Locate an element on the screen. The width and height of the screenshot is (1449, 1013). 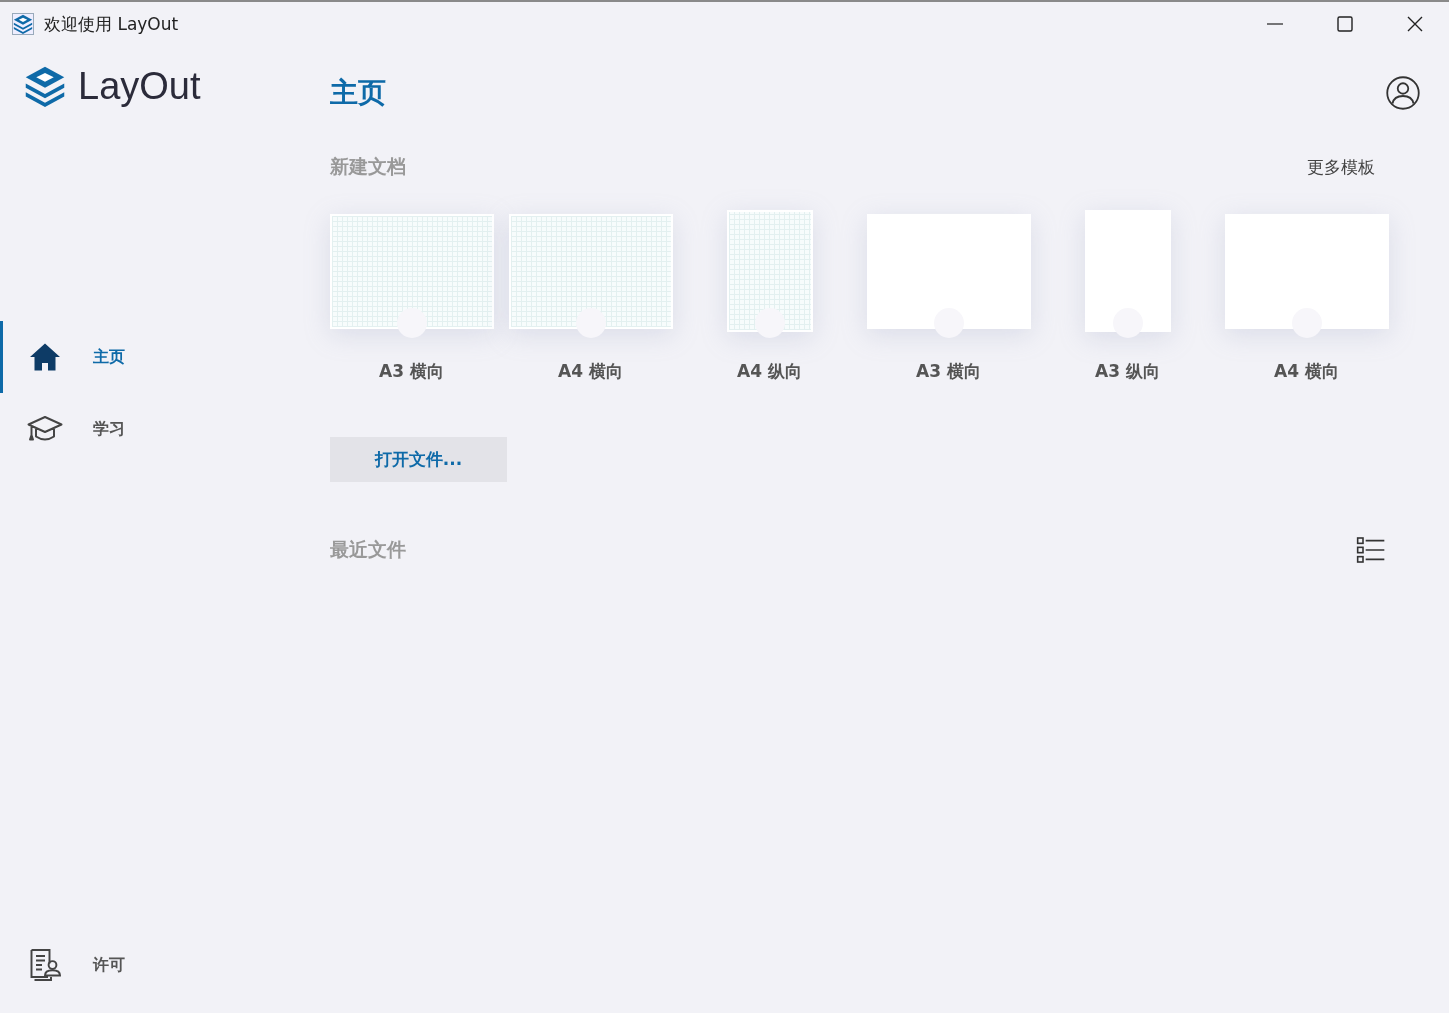
app-icon is located at coordinates (23, 24).